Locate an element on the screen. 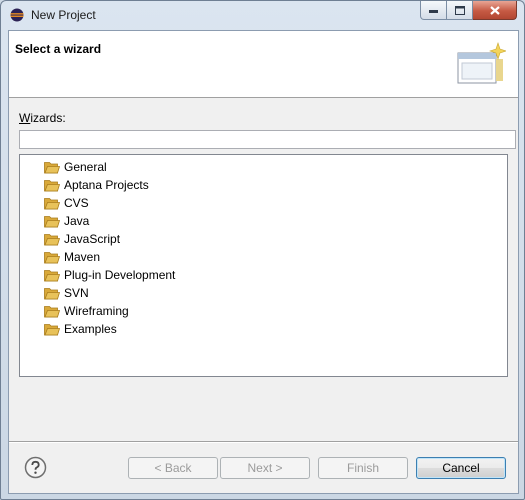  tree-item: Java is located at coordinates (66, 221).